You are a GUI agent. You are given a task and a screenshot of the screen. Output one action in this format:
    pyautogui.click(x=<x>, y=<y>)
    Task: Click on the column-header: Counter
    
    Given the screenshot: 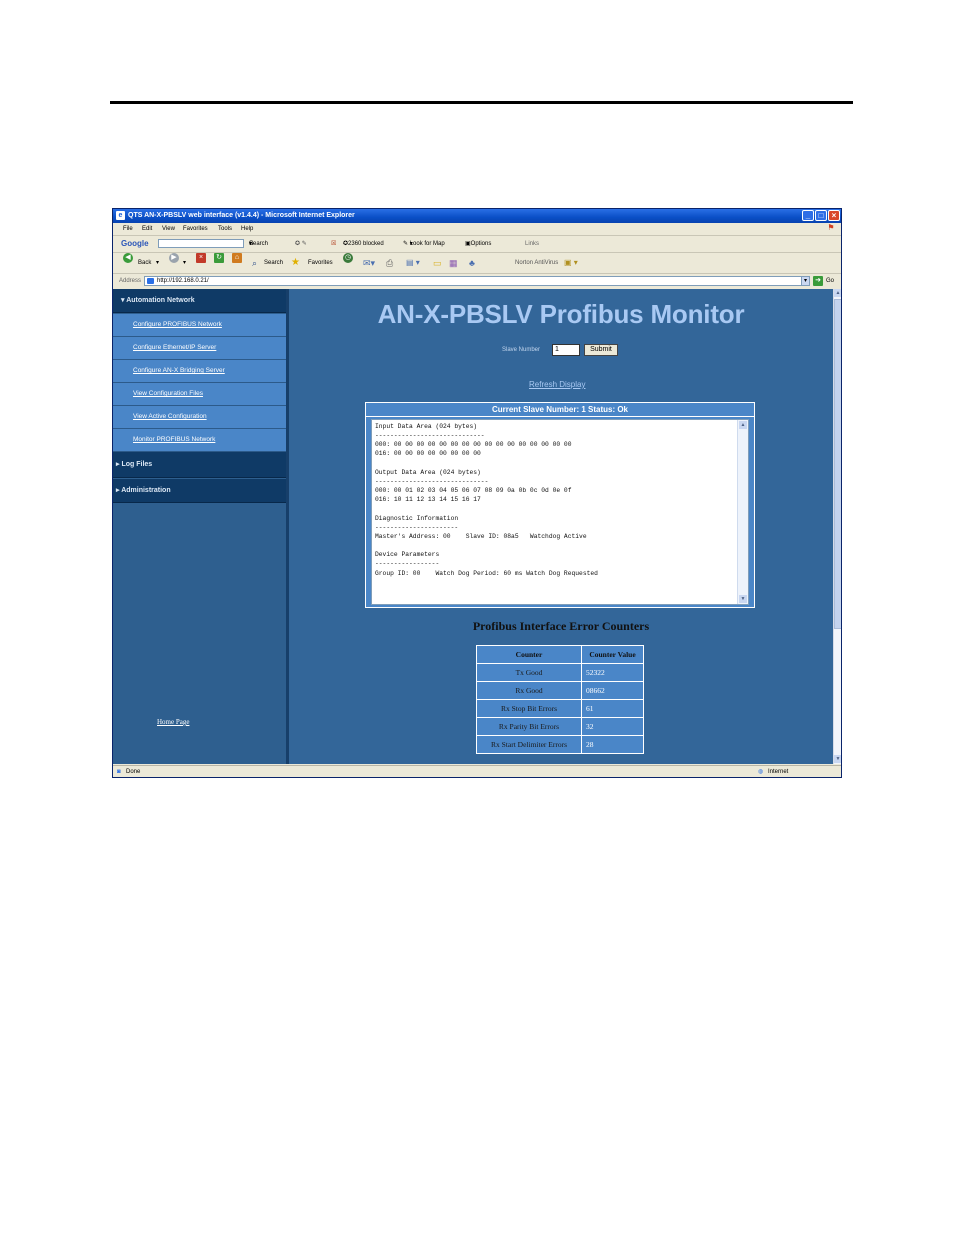 What is the action you would take?
    pyautogui.click(x=529, y=654)
    